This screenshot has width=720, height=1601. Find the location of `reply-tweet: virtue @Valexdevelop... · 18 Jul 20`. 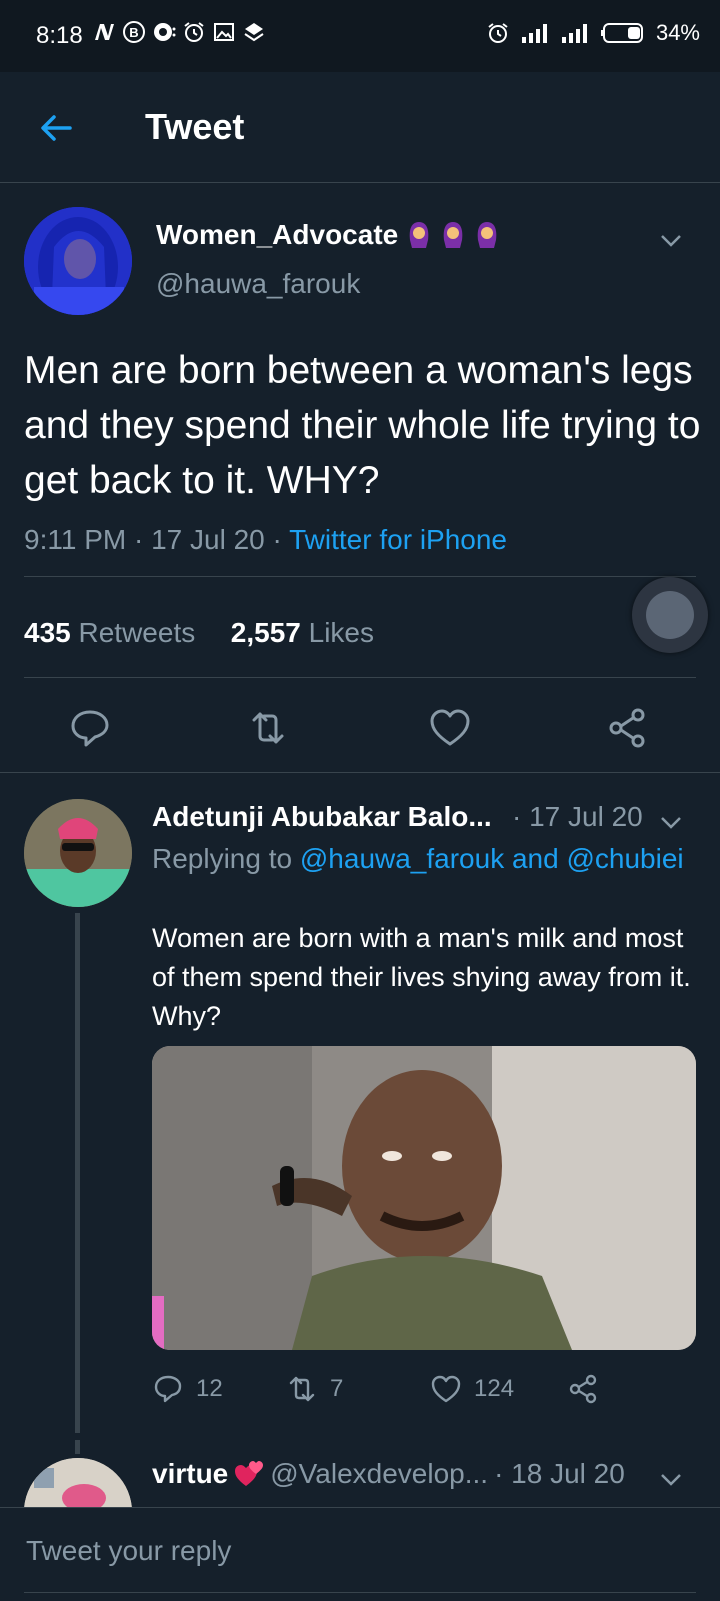

reply-tweet: virtue @Valexdevelop... · 18 Jul 20 is located at coordinates (360, 1474).